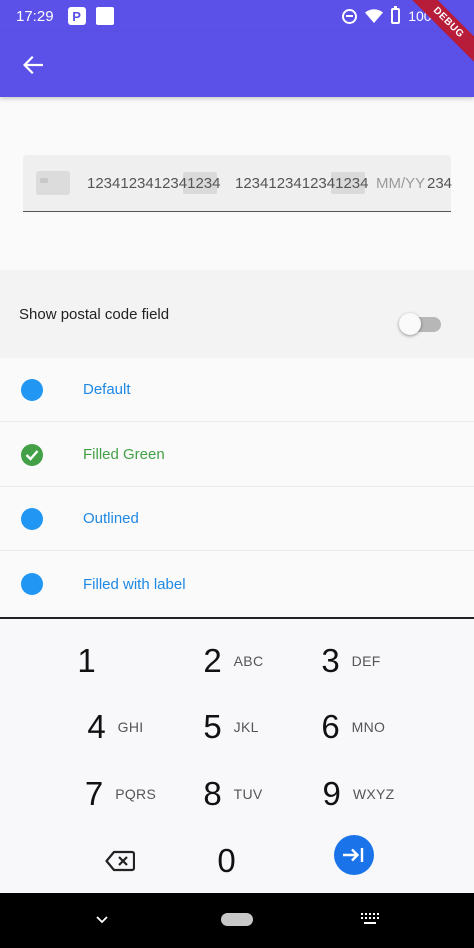  I want to click on key-letters: TUV, so click(248, 794).